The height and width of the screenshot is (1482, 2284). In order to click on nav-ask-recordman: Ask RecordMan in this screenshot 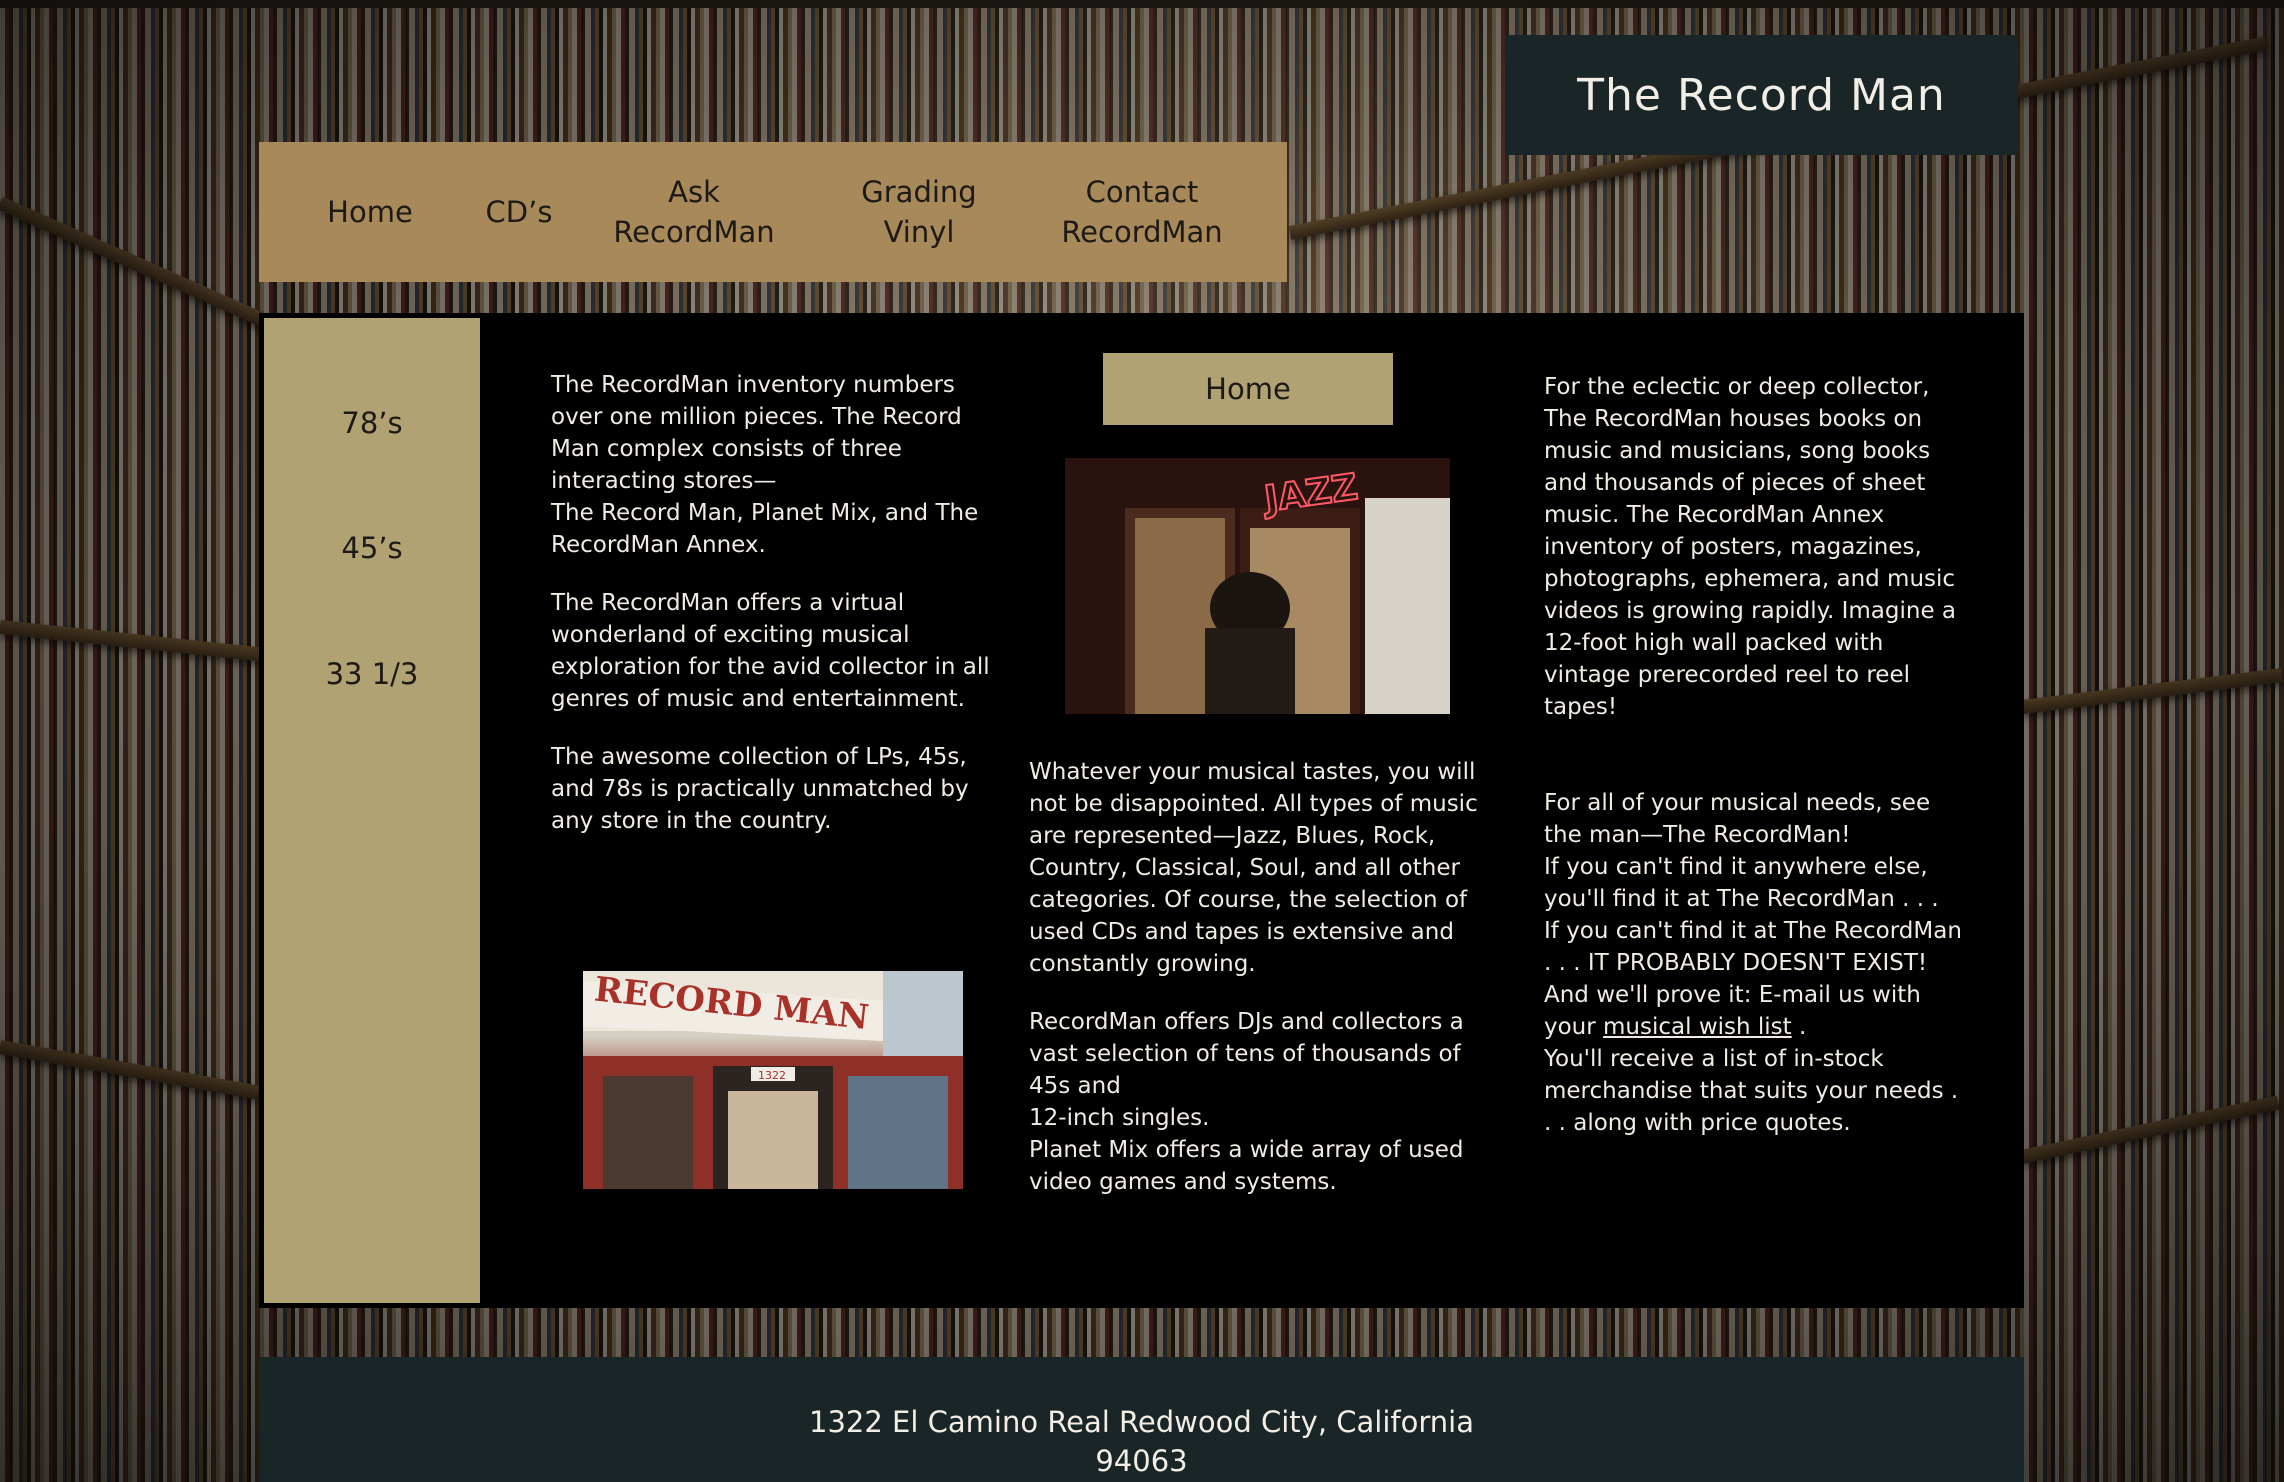, I will do `click(694, 212)`.